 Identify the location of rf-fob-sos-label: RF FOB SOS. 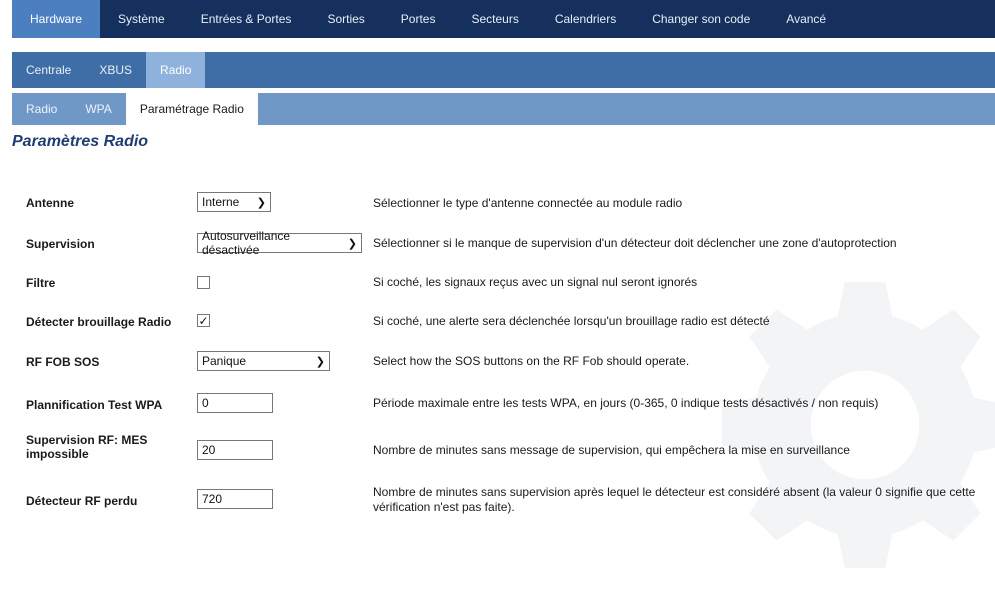
(63, 362).